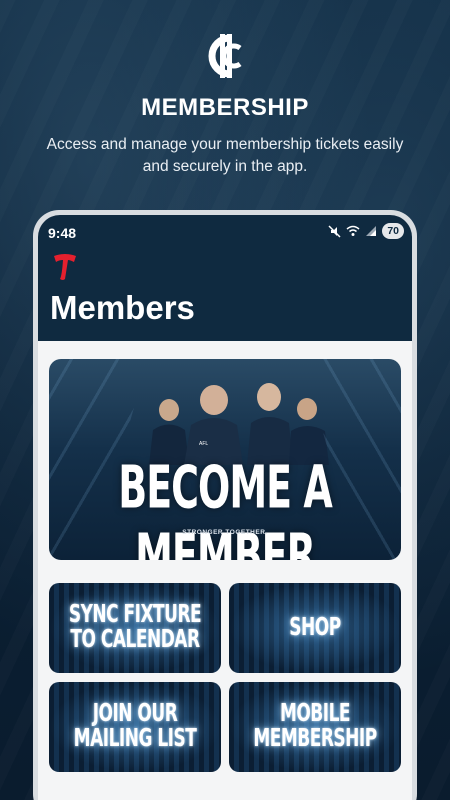 The height and width of the screenshot is (800, 450). I want to click on battery-badge: 70, so click(393, 231).